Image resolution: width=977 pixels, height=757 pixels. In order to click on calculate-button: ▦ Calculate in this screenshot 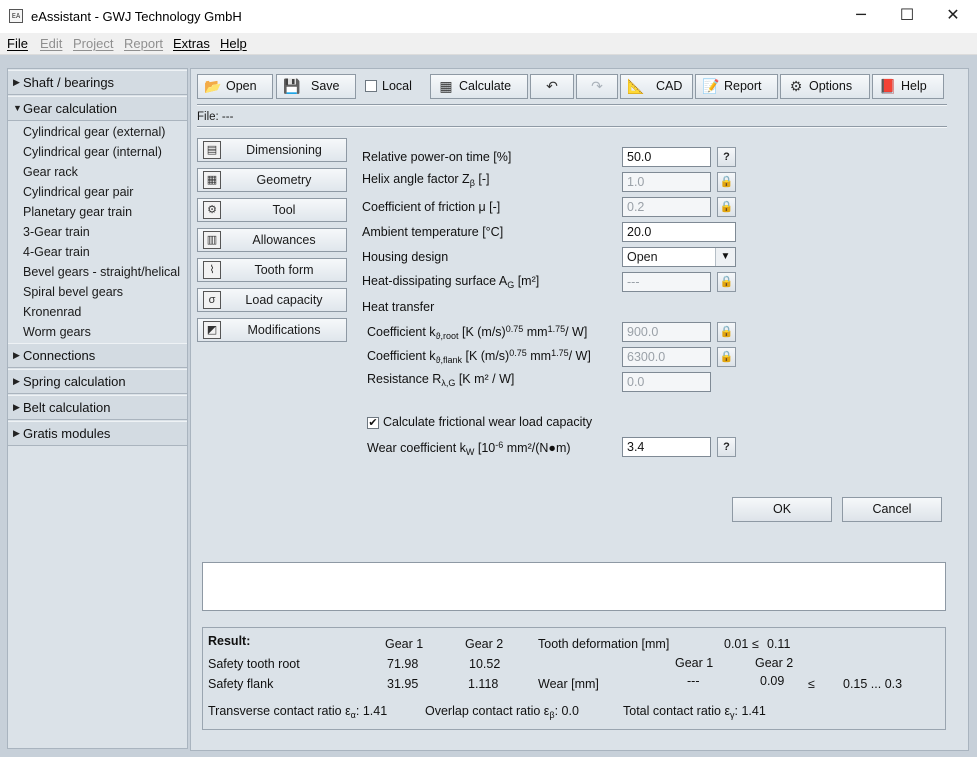, I will do `click(479, 86)`.